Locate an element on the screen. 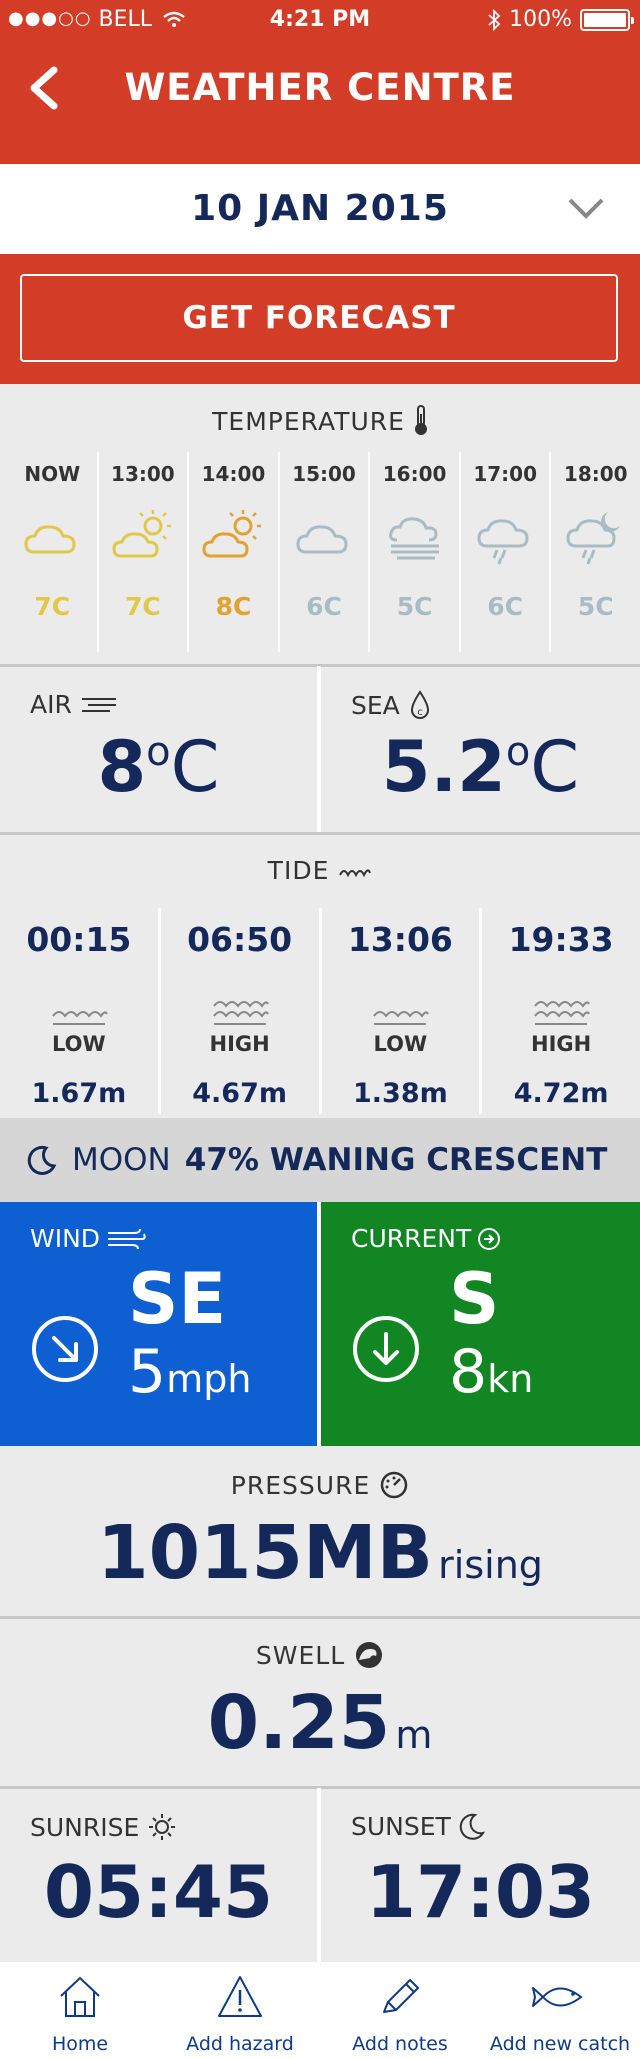  hour-time: 17:00 is located at coordinates (505, 474).